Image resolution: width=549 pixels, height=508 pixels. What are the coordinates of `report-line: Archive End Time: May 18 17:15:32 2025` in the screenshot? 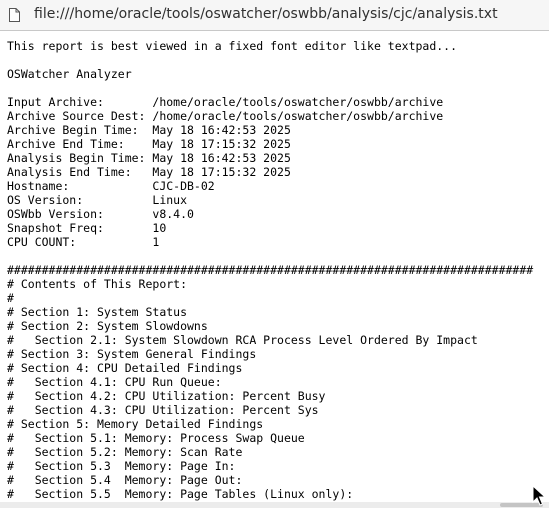 It's located at (149, 144).